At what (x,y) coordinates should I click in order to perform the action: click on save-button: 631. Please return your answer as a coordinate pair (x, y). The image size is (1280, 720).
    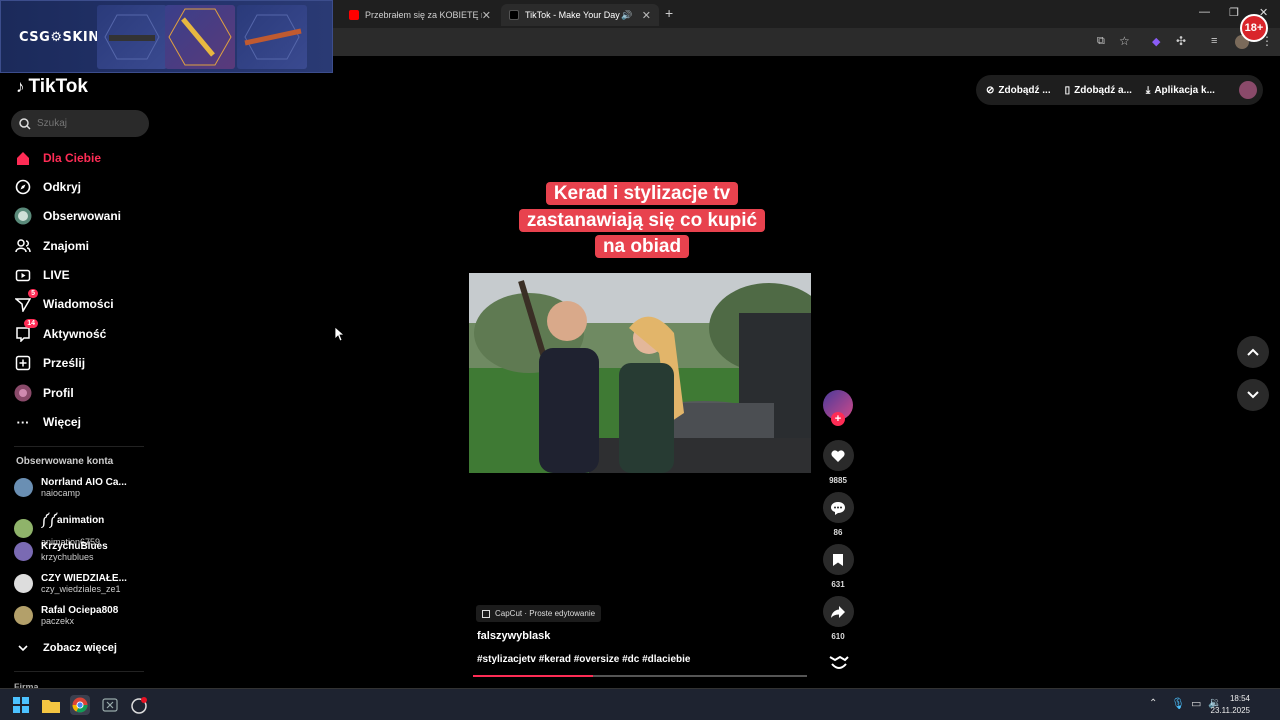
    Looking at the image, I should click on (838, 566).